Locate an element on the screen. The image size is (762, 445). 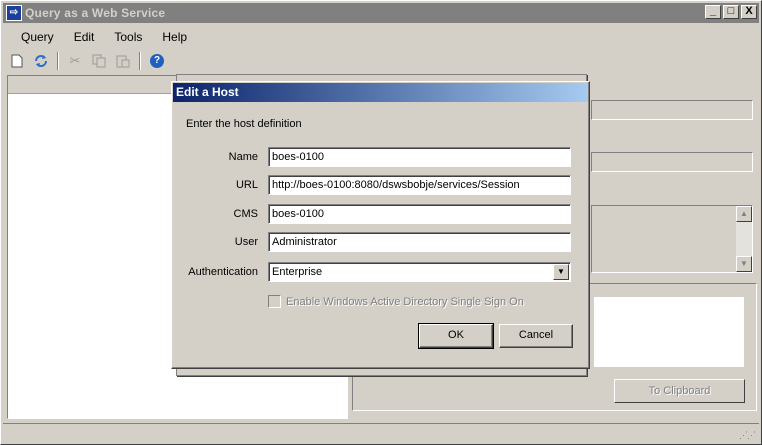
menu-edit: Edit is located at coordinates (84, 37).